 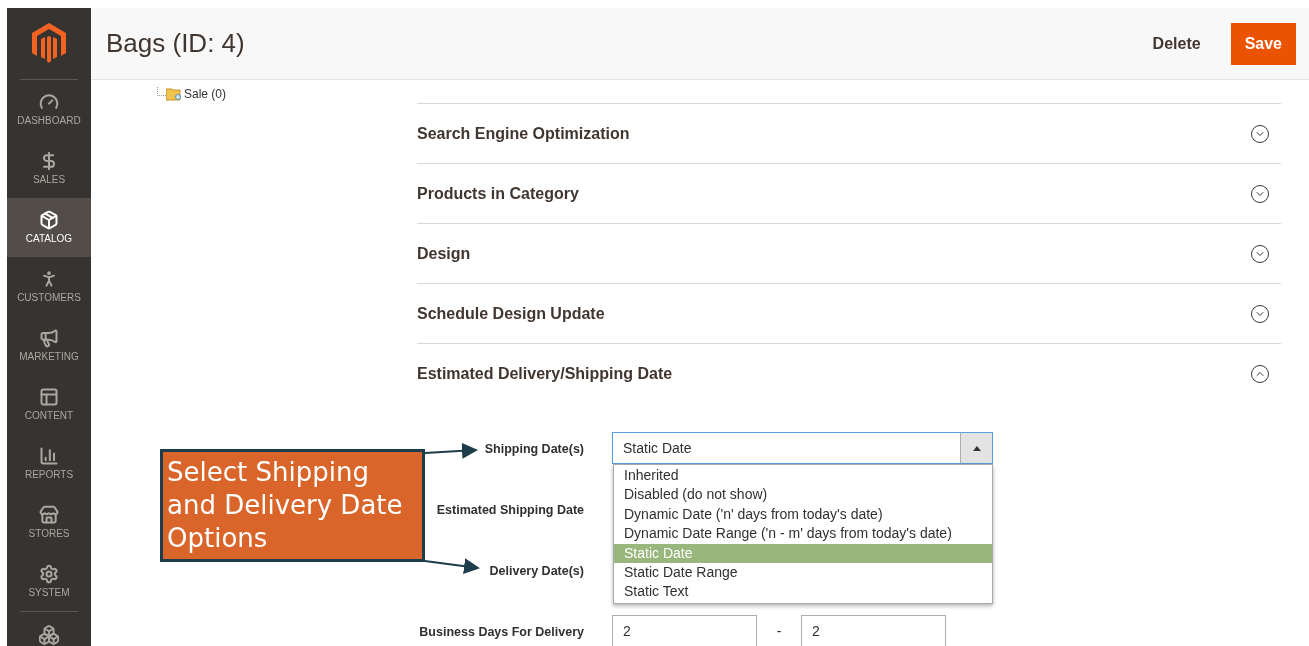 What do you see at coordinates (849, 194) in the screenshot?
I see `section-header: Products in Category` at bounding box center [849, 194].